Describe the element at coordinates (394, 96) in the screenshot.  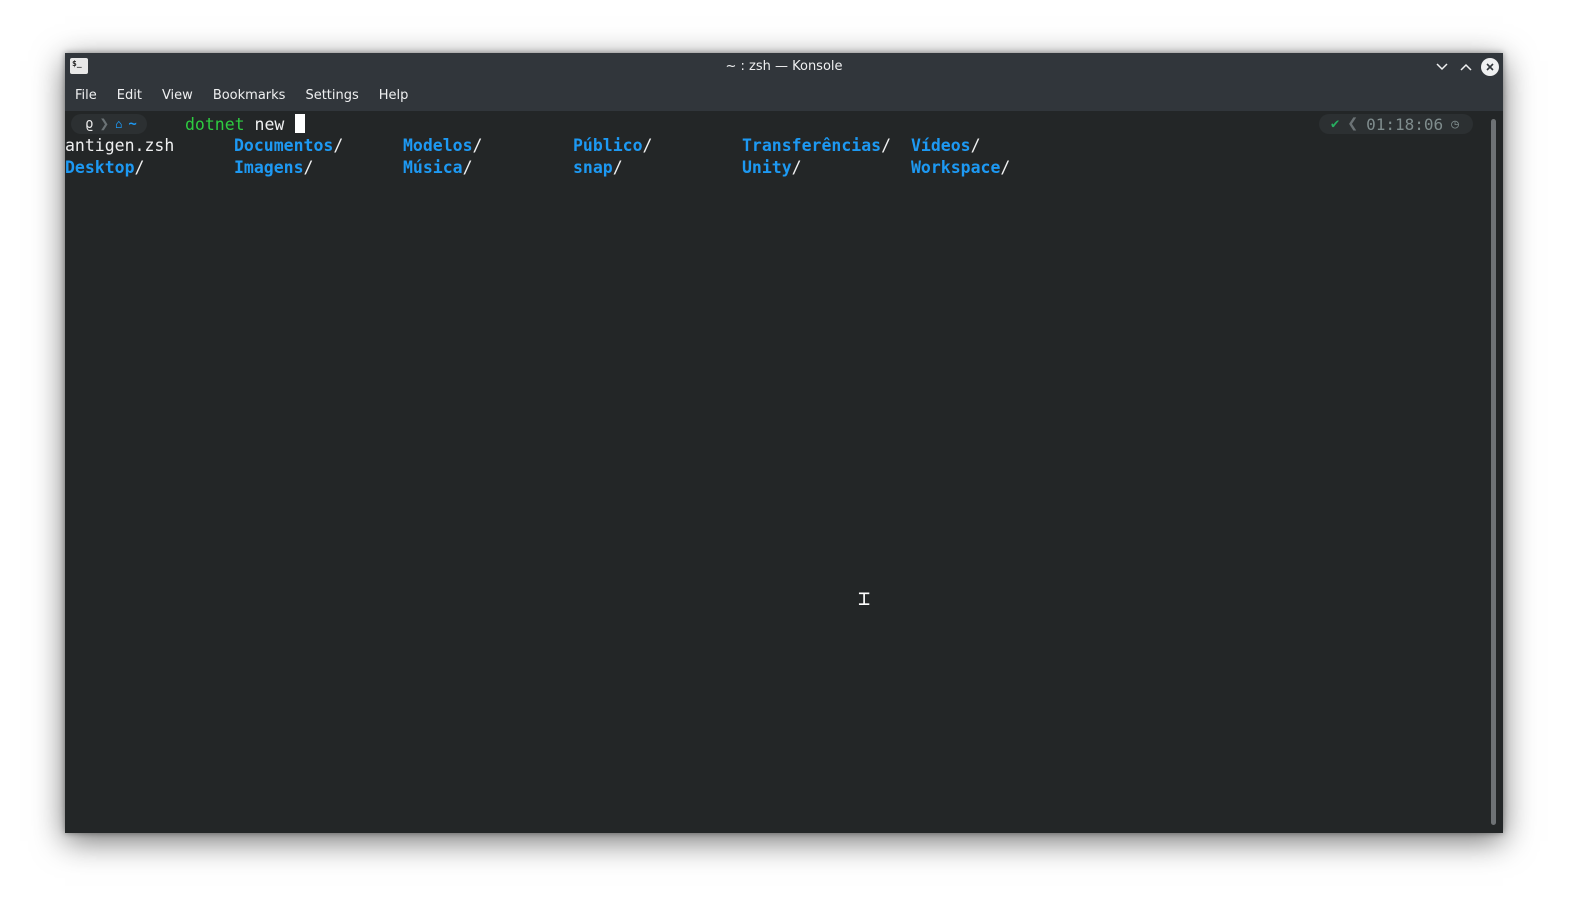
I see `menu-help: Help` at that location.